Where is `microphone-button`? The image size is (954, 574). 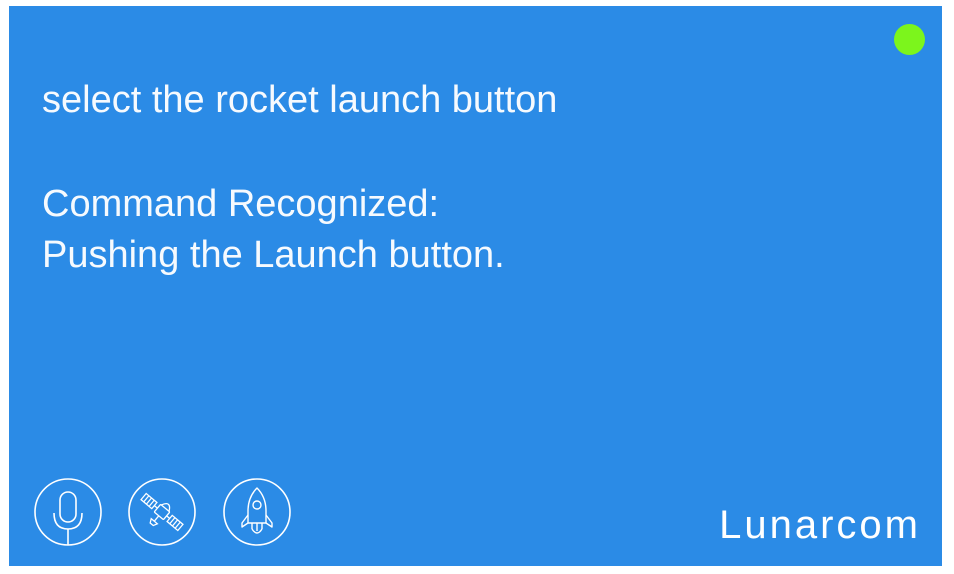
microphone-button is located at coordinates (68, 512).